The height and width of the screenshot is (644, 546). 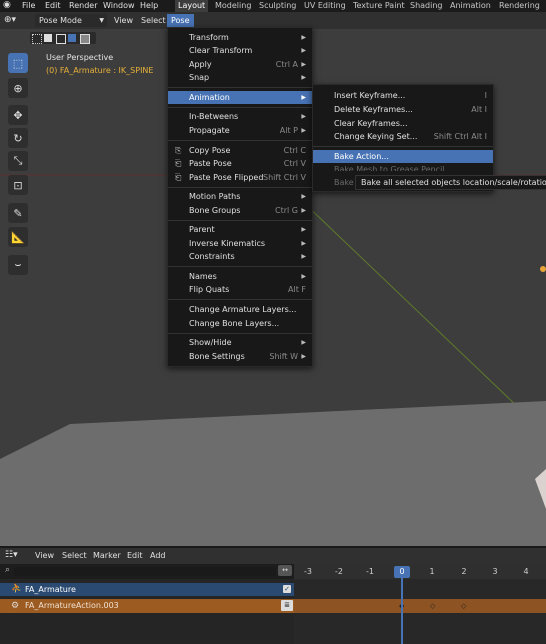 I want to click on menu-item-insert-keyframe: Insert Keyframe... I, so click(x=403, y=95).